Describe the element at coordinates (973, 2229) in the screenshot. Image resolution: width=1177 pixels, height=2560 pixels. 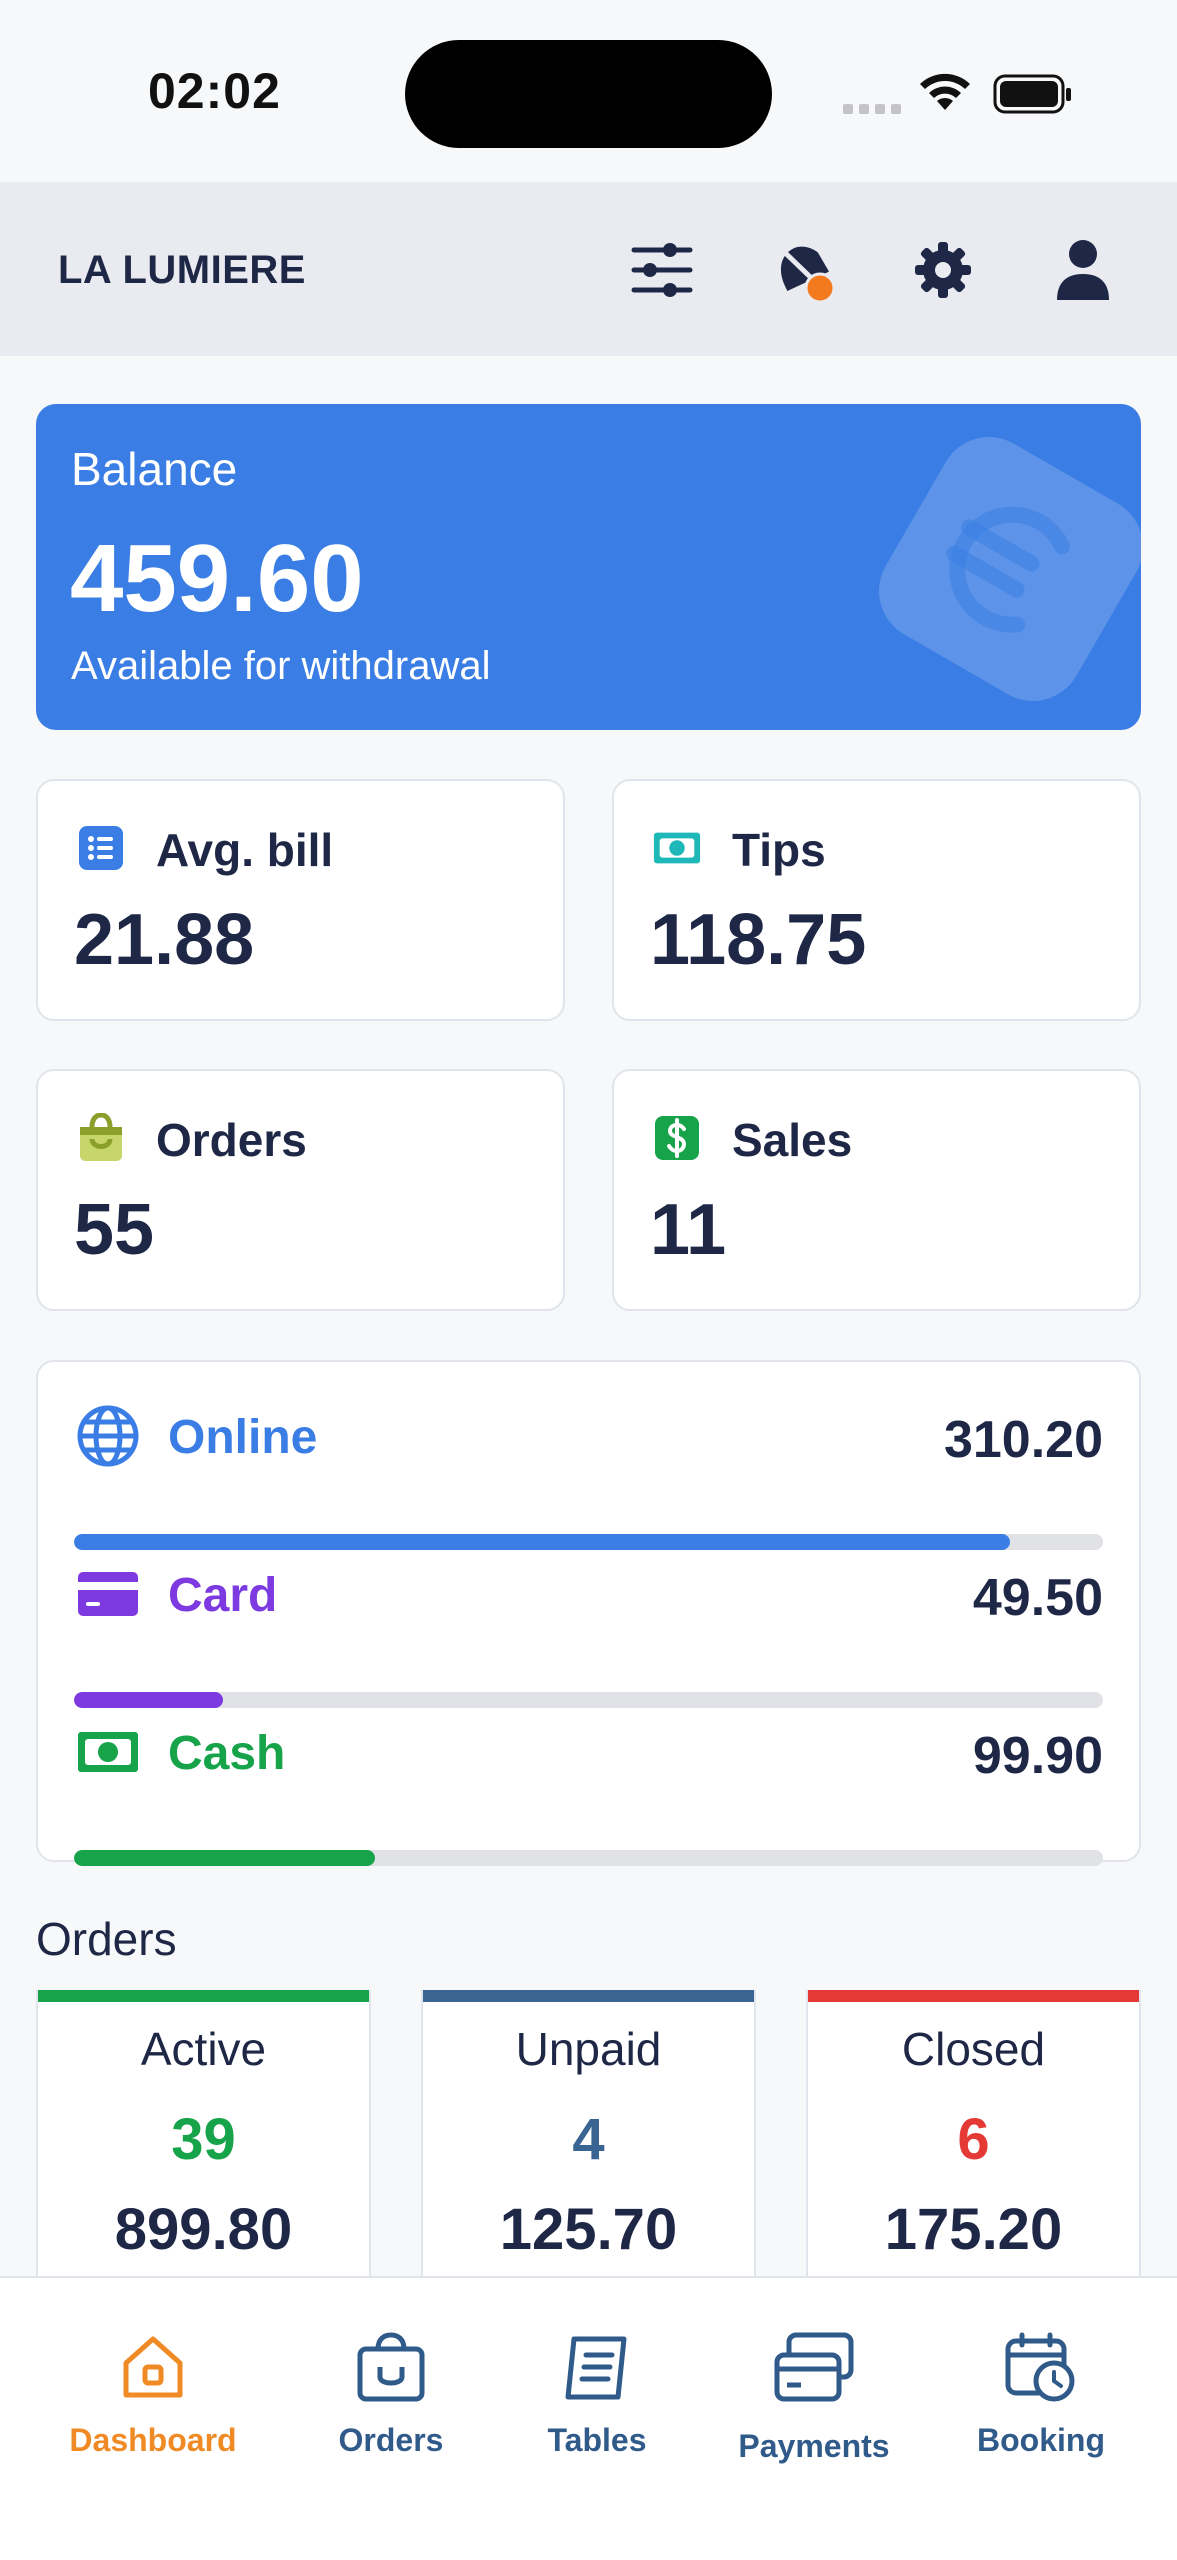
I see `closed-amount: 175.20` at that location.